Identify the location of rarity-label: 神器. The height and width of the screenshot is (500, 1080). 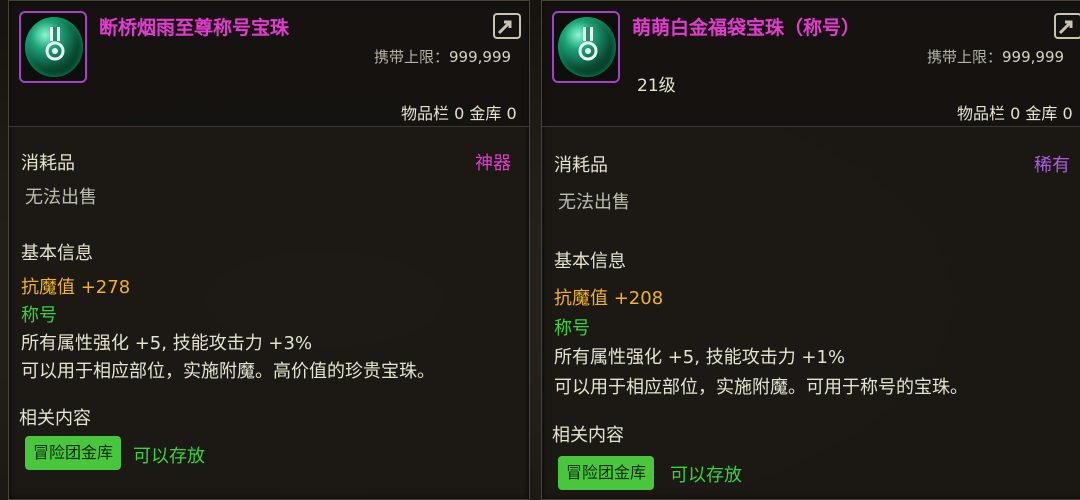
(493, 163).